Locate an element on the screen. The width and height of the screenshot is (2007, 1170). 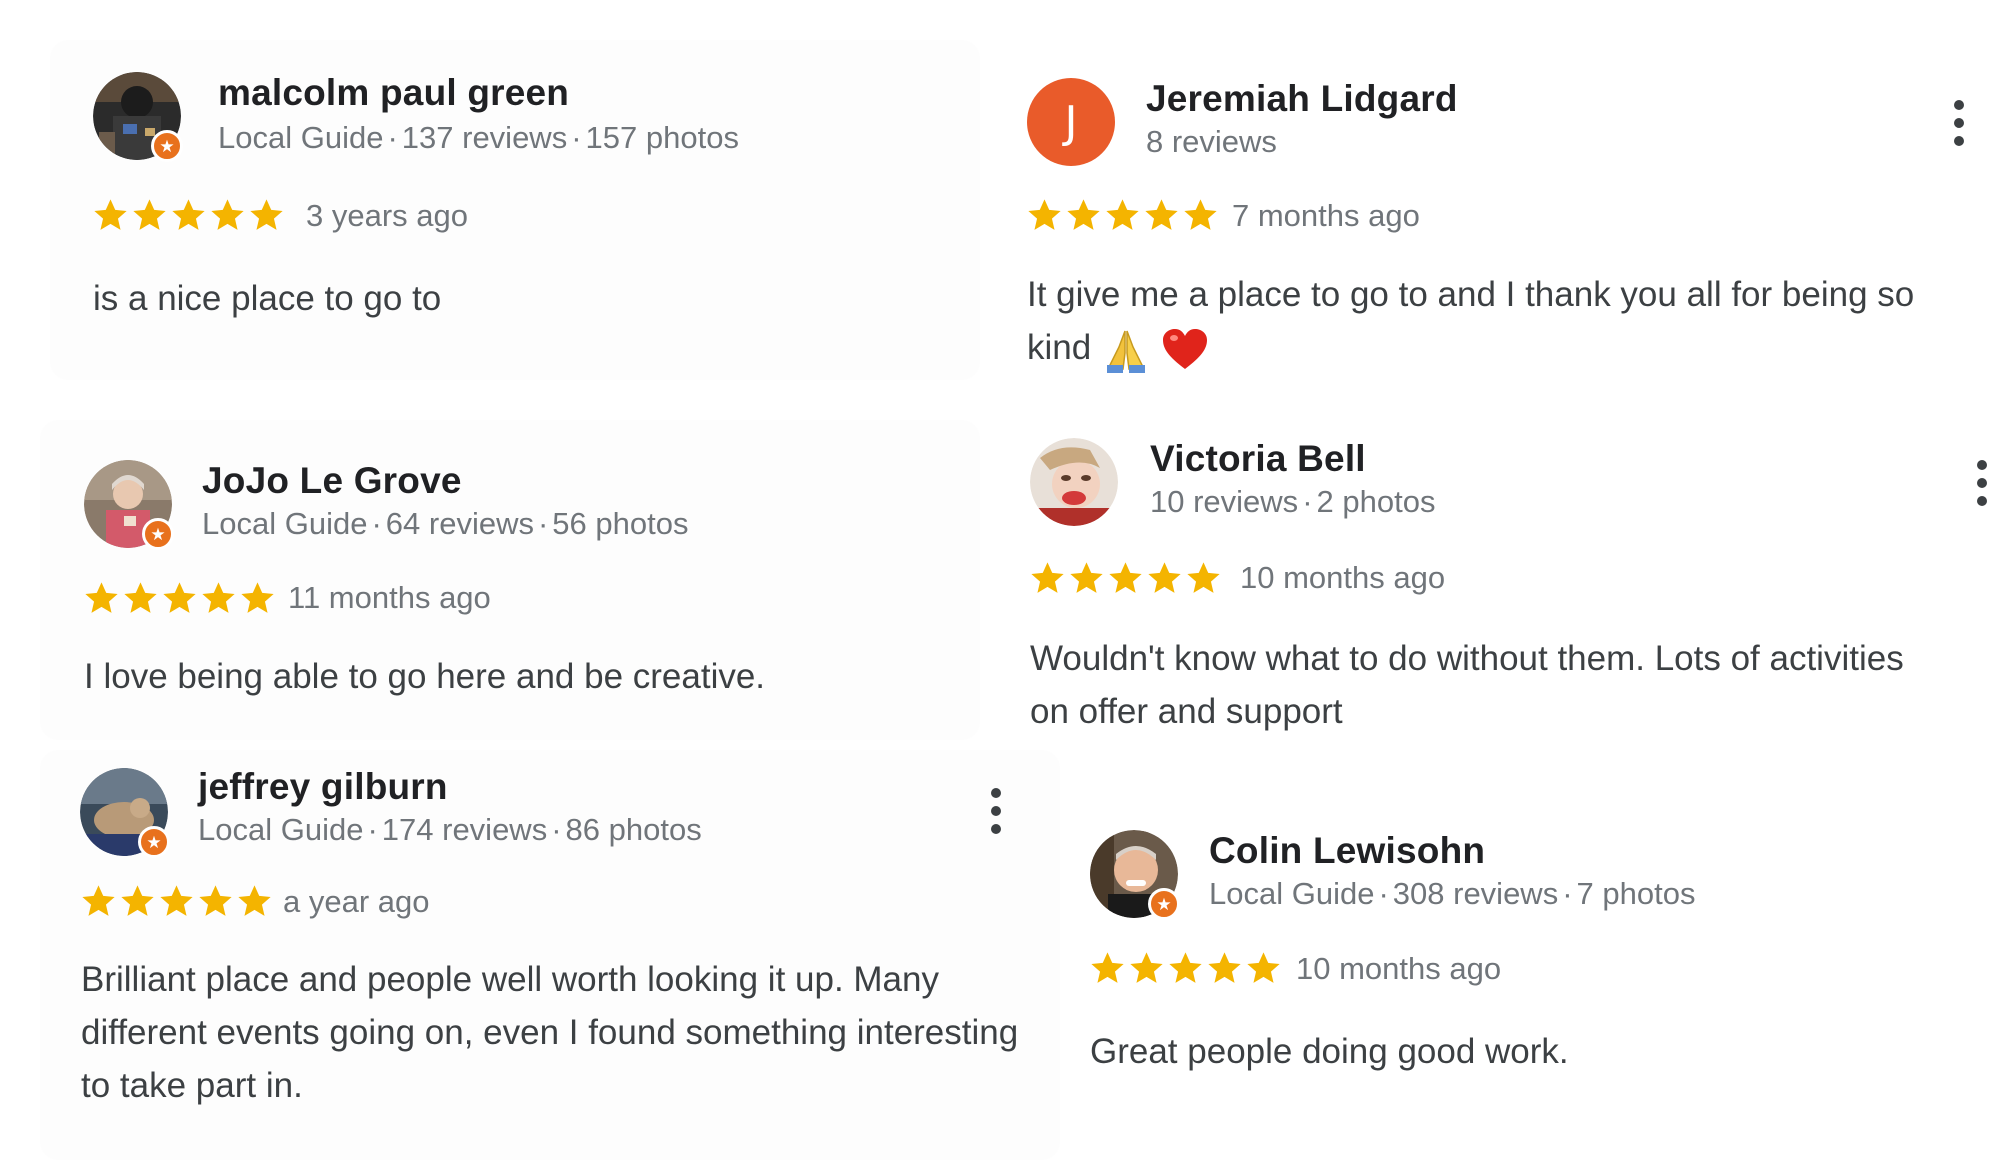
reviewer-avatar: J is located at coordinates (1071, 122).